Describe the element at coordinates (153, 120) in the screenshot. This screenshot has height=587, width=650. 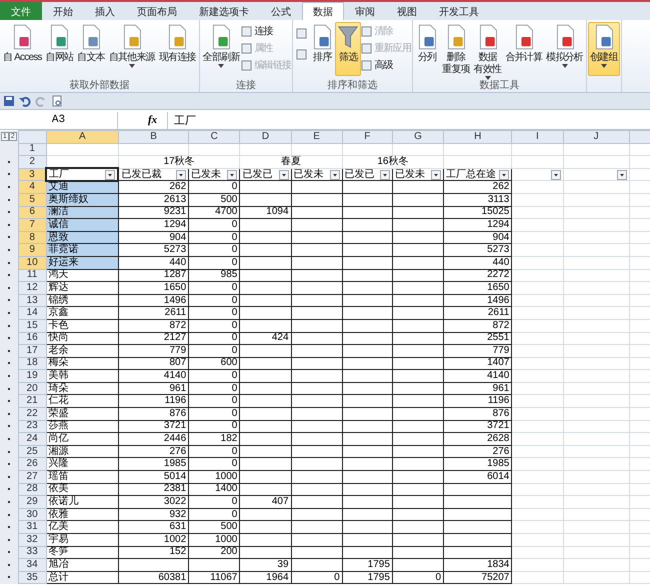
I see `insert-function-button: fx` at that location.